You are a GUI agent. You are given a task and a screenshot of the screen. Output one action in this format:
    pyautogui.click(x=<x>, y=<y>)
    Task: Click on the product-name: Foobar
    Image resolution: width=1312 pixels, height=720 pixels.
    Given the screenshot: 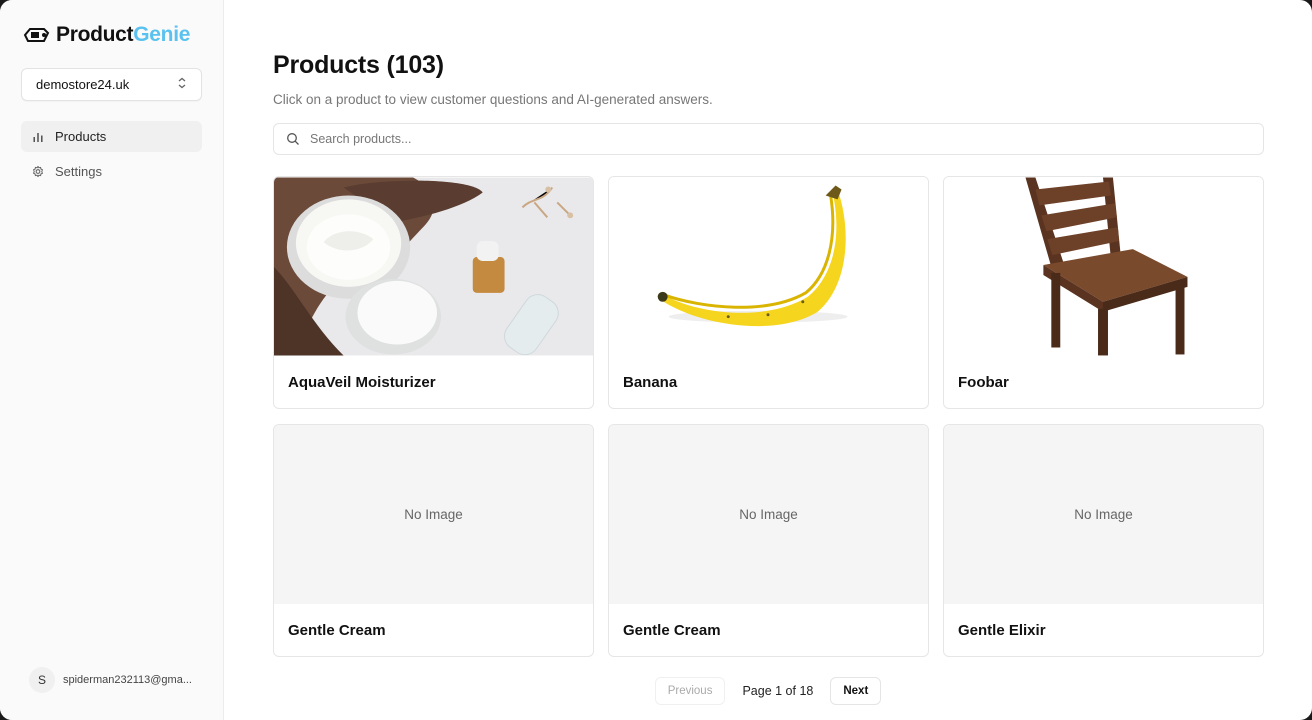 What is the action you would take?
    pyautogui.click(x=983, y=382)
    